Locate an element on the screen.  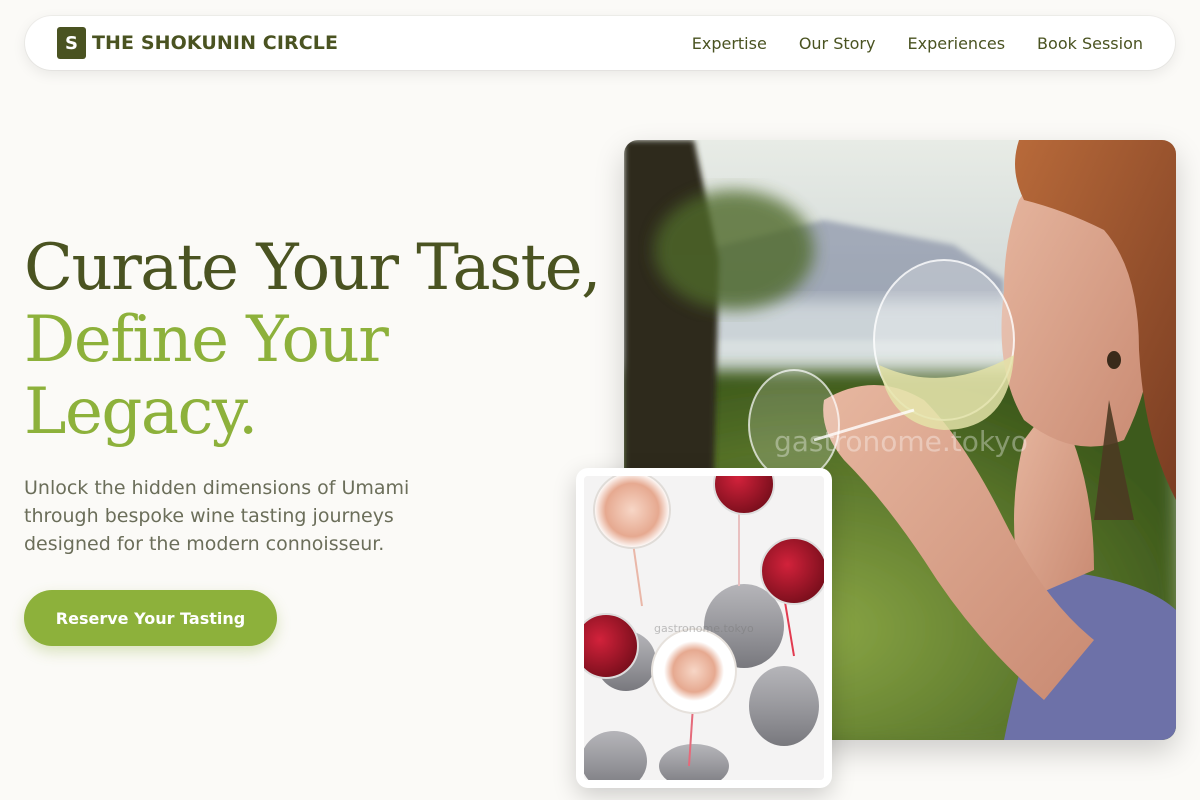
hero-headline: Curate Your Taste, Define Your Legacy. is located at coordinates (312, 340).